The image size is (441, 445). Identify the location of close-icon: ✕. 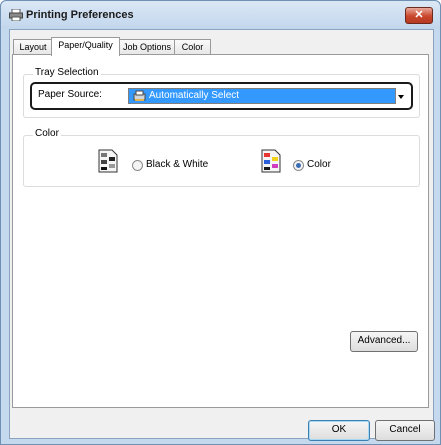
(419, 15).